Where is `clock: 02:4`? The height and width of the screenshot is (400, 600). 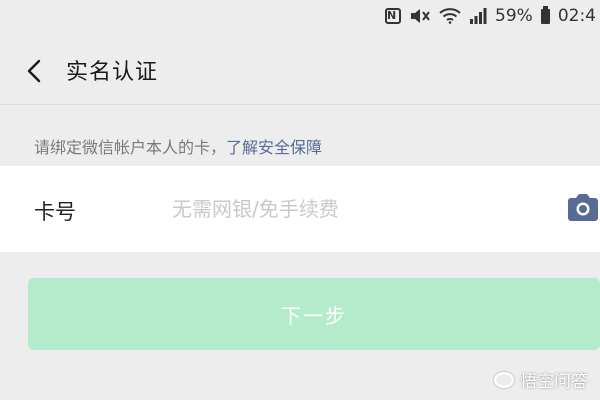 clock: 02:4 is located at coordinates (576, 16).